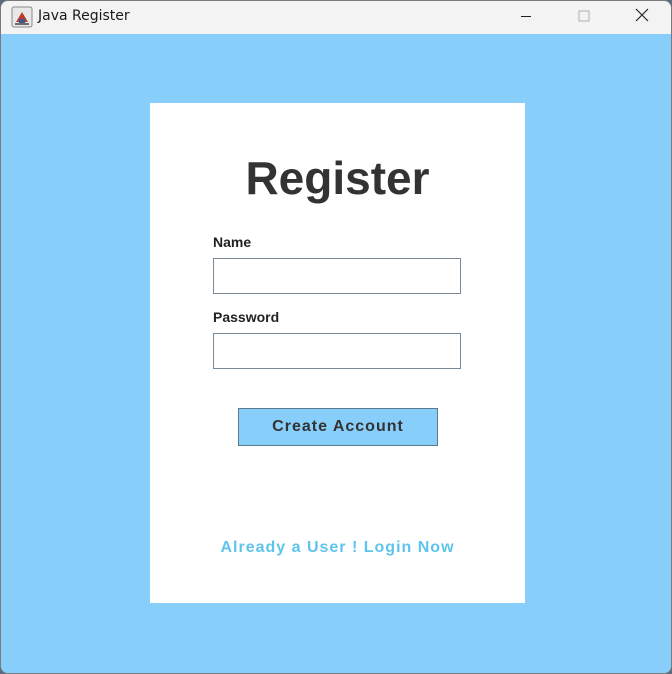  I want to click on password-field, so click(337, 351).